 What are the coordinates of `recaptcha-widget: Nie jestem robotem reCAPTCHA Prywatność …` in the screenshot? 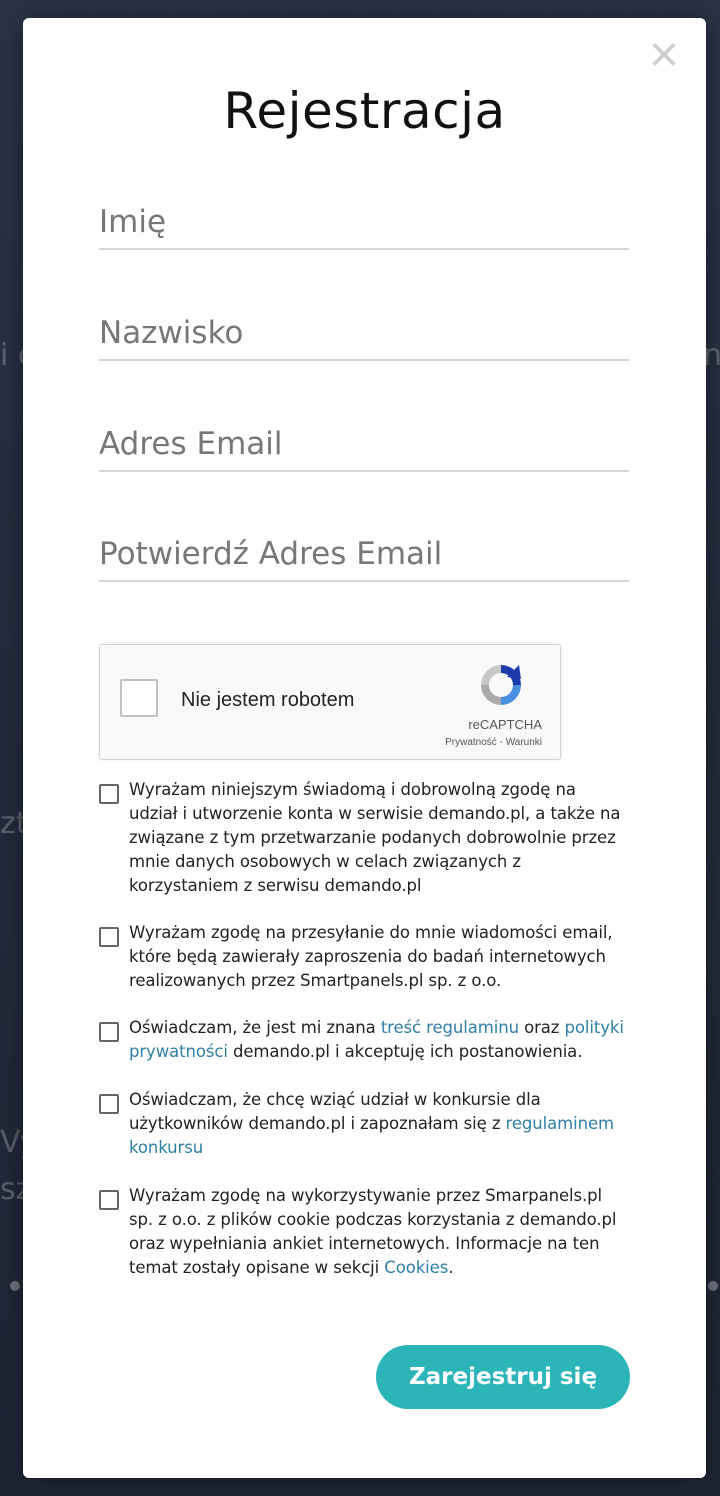 It's located at (330, 702).